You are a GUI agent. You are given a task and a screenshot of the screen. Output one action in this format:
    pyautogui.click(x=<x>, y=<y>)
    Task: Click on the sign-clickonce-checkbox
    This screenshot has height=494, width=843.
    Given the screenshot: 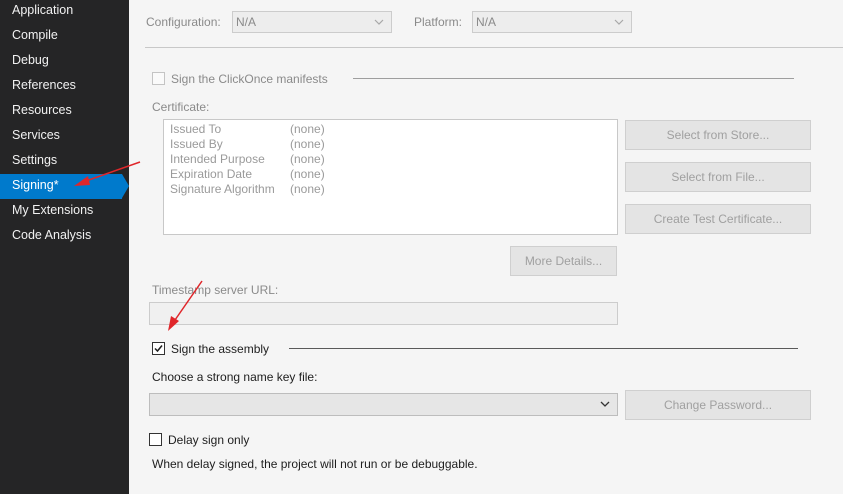 What is the action you would take?
    pyautogui.click(x=158, y=78)
    